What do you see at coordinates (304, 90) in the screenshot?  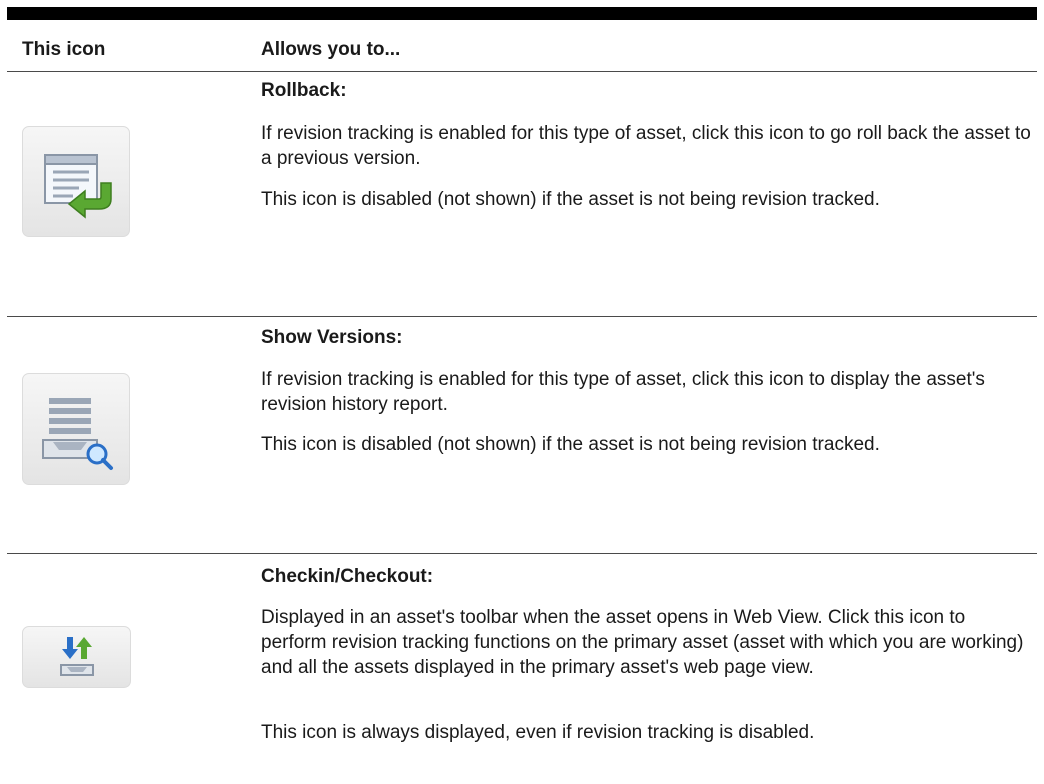 I see `row-title: Rollback:` at bounding box center [304, 90].